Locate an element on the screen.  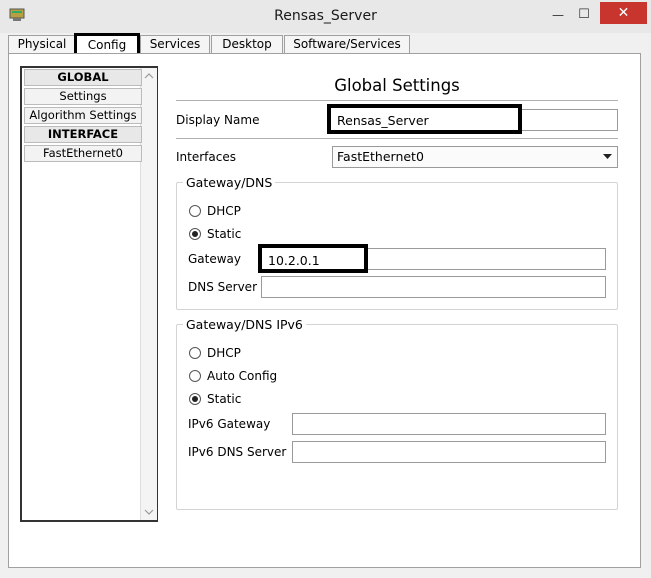
display-name-input: Rensas_Server is located at coordinates (424, 119).